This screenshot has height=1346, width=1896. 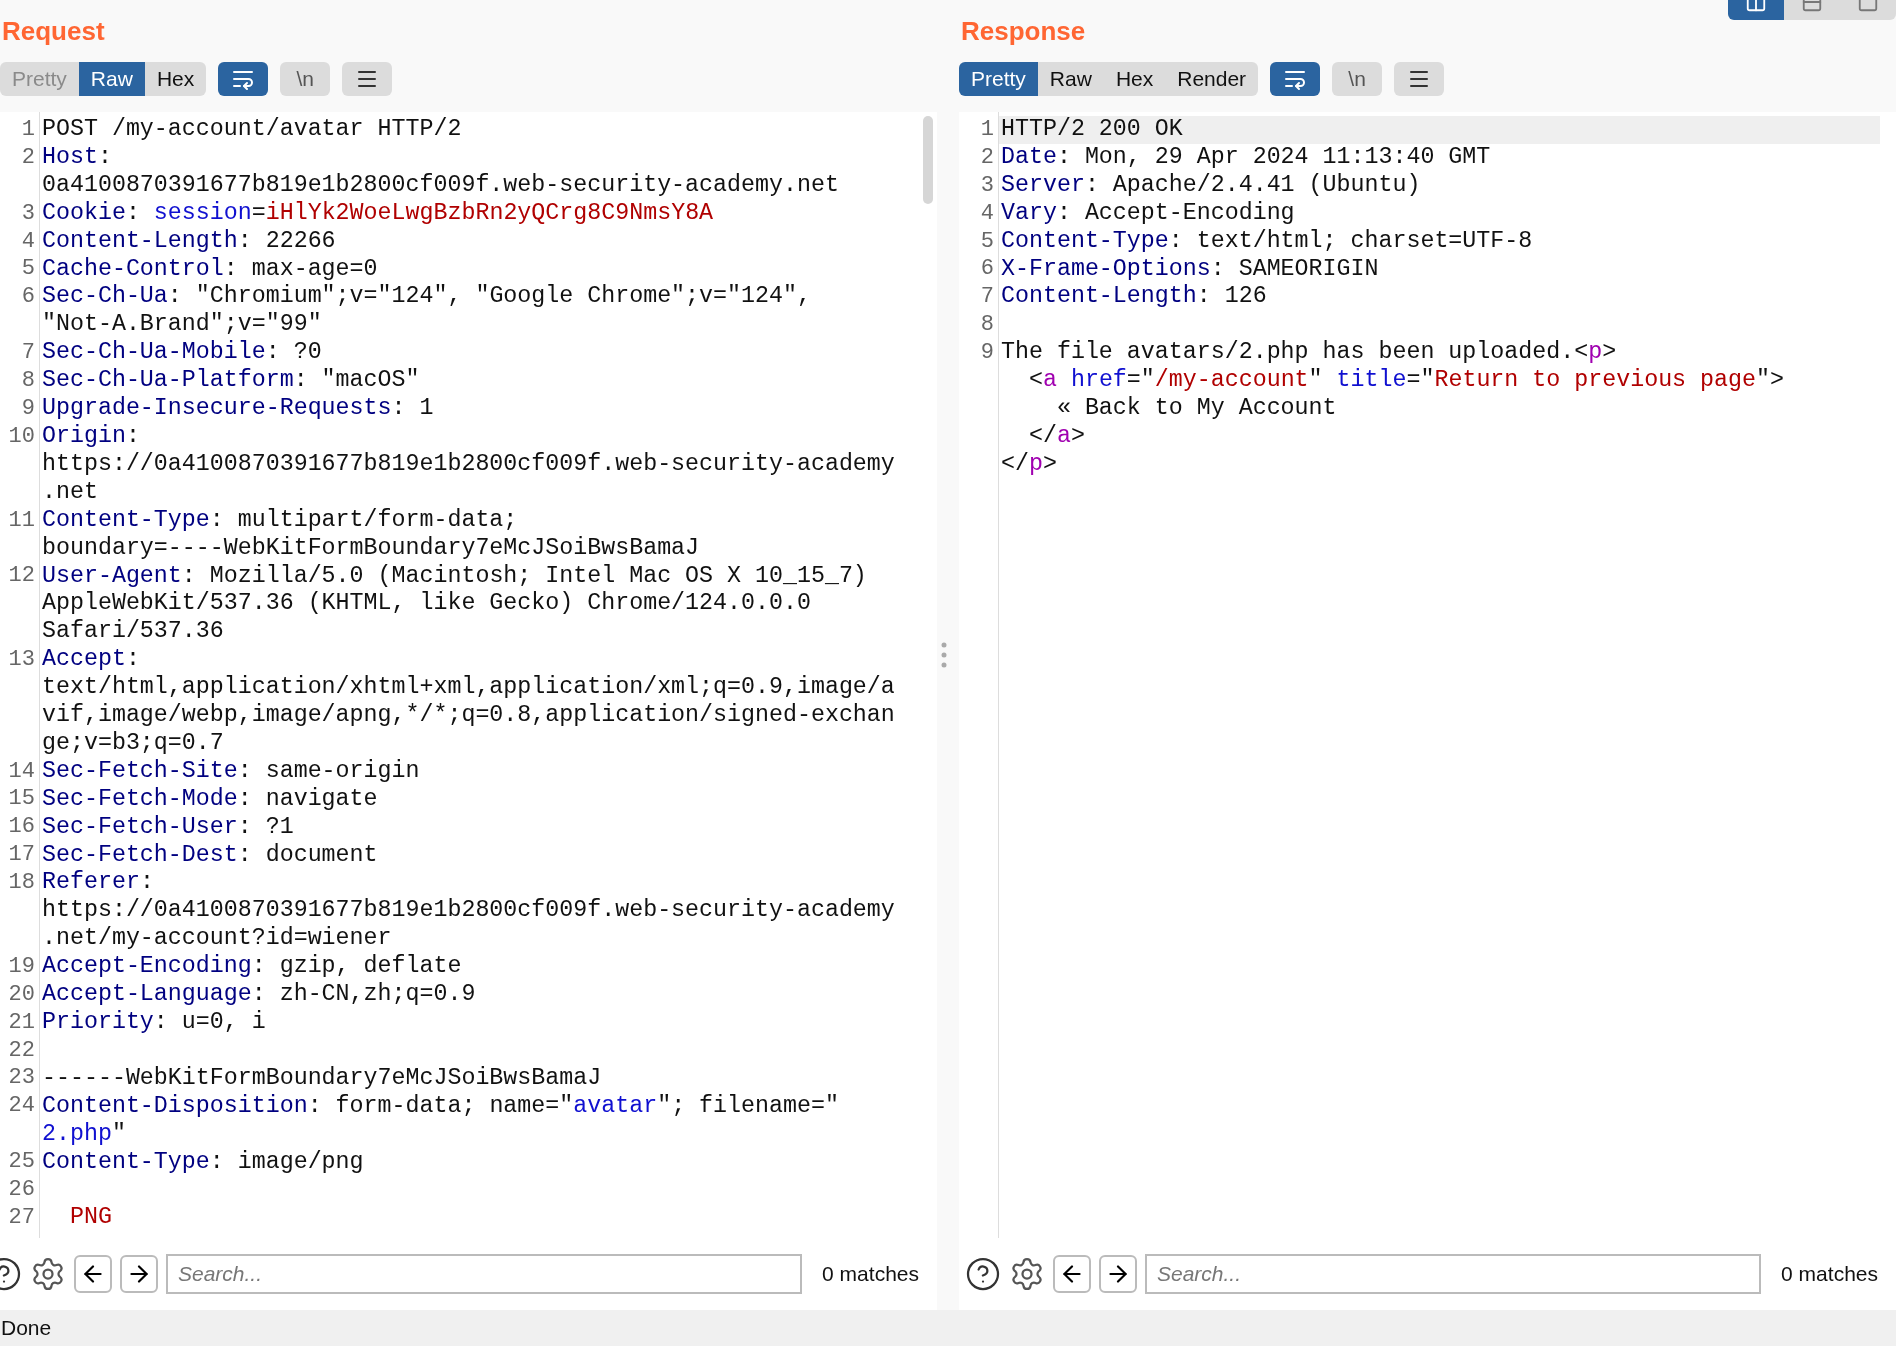 What do you see at coordinates (371, 548) in the screenshot?
I see `code-line: boundary=----WebKitFormBoundary7eMcJSoiBwsBamaJ` at bounding box center [371, 548].